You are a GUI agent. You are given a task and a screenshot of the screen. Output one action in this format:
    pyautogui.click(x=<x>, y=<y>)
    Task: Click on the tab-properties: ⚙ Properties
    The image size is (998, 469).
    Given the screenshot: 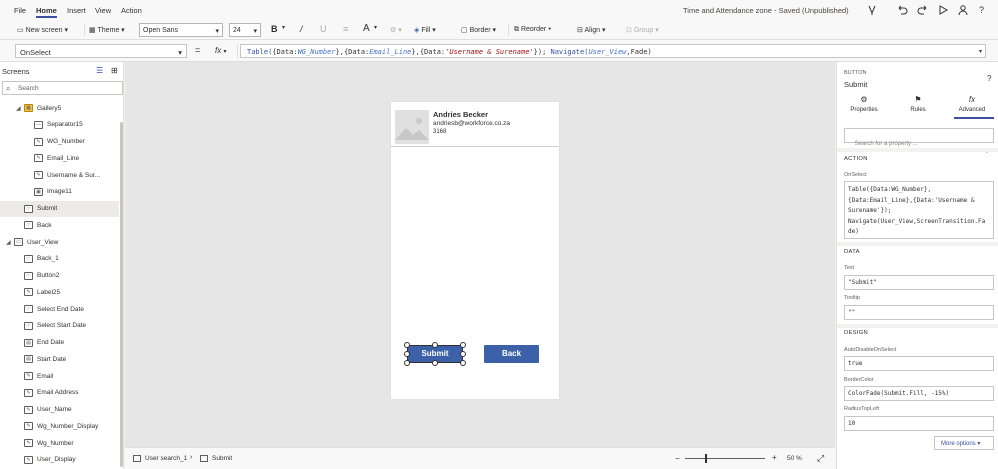 What is the action you would take?
    pyautogui.click(x=864, y=104)
    